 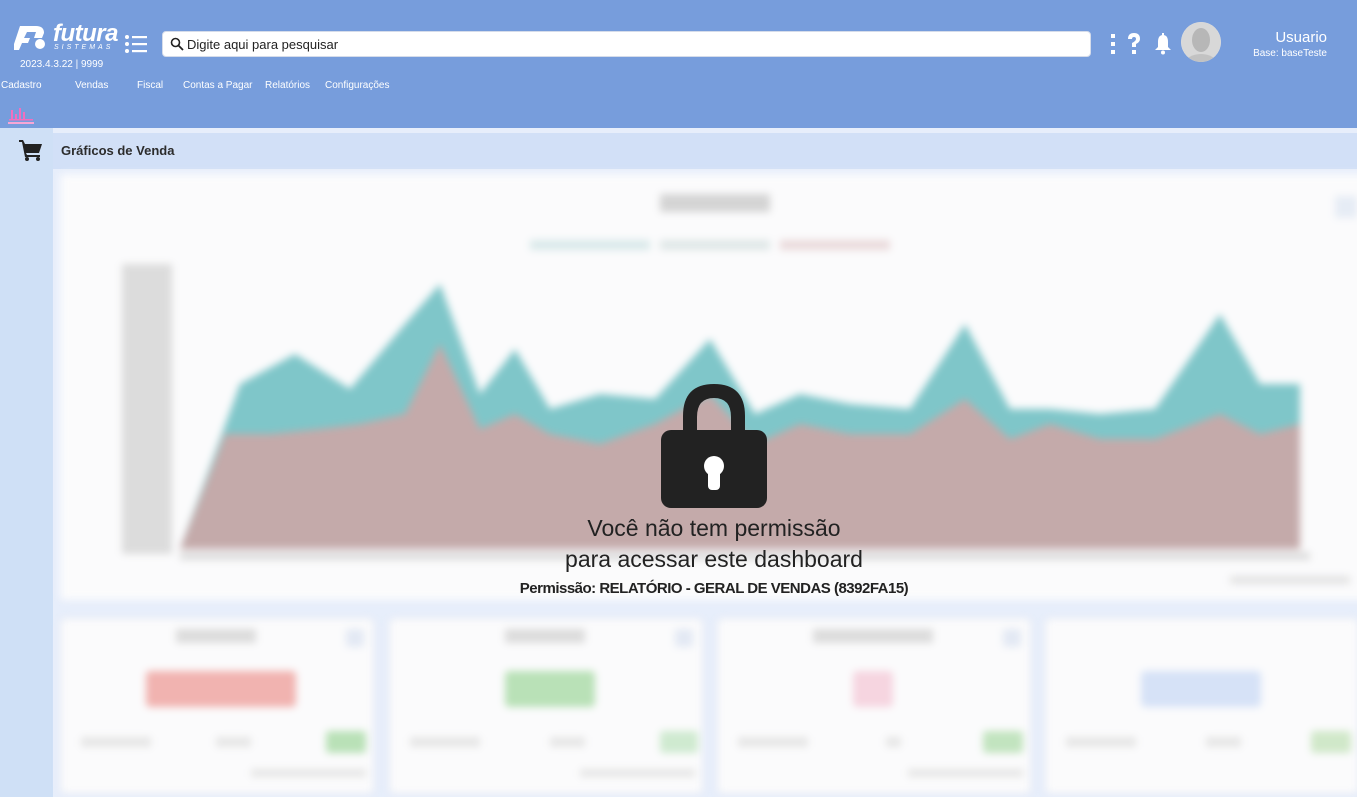 I want to click on user-avatar, so click(x=1201, y=42).